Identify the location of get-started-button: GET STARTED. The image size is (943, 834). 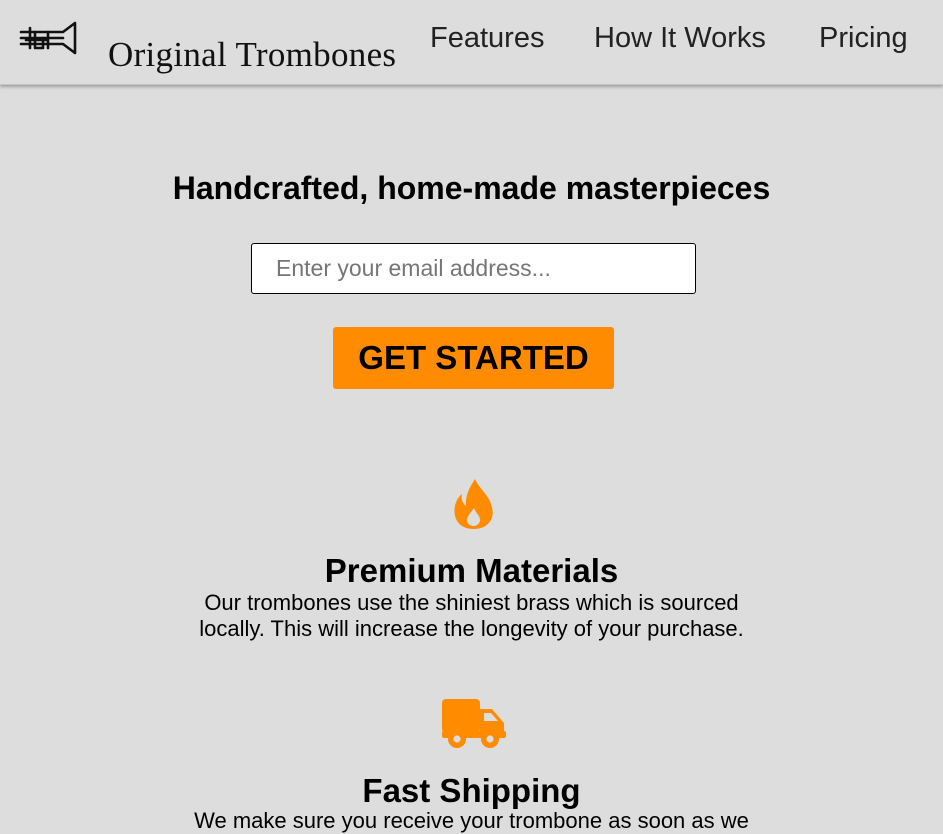
(473, 358).